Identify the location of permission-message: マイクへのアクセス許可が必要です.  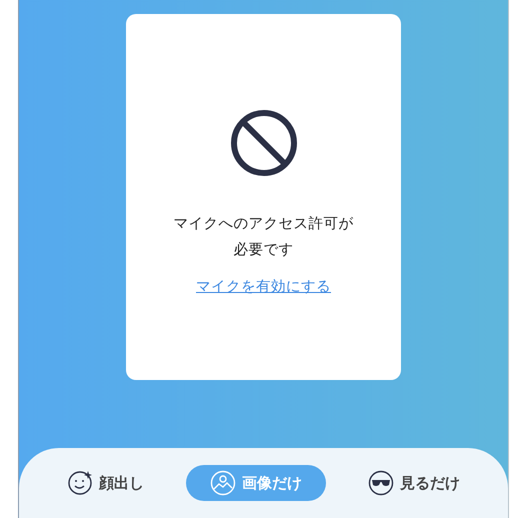
(263, 237).